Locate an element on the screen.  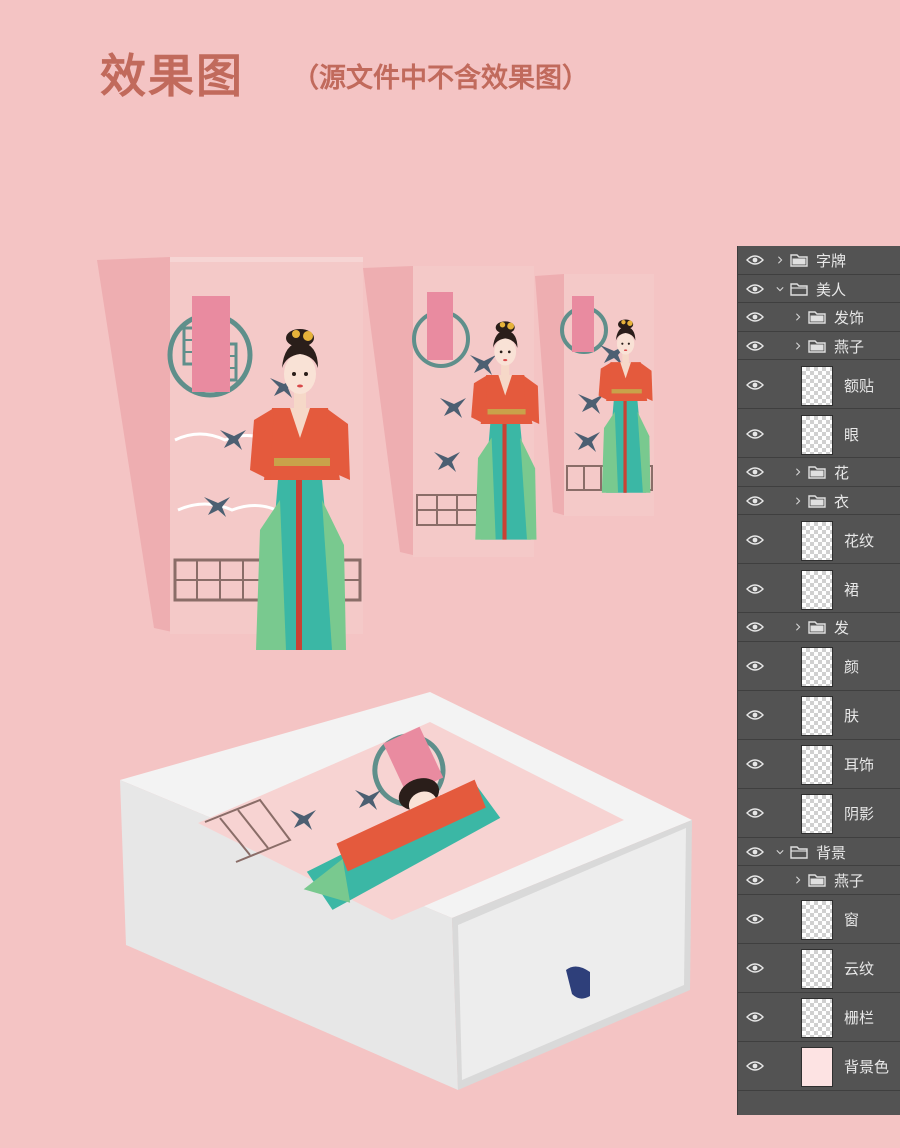
layer-row: 衣 is located at coordinates (819, 501).